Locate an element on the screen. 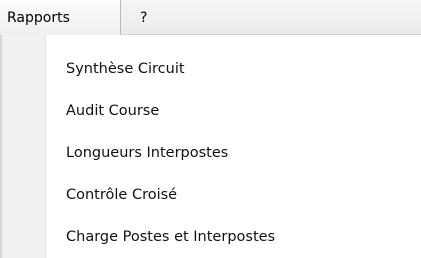  menu-item-label: Synthèse Circuit is located at coordinates (125, 69).